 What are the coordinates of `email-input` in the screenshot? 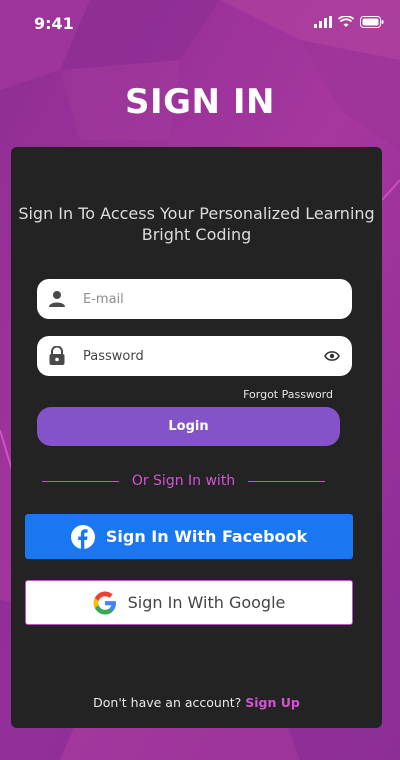 It's located at (193, 299).